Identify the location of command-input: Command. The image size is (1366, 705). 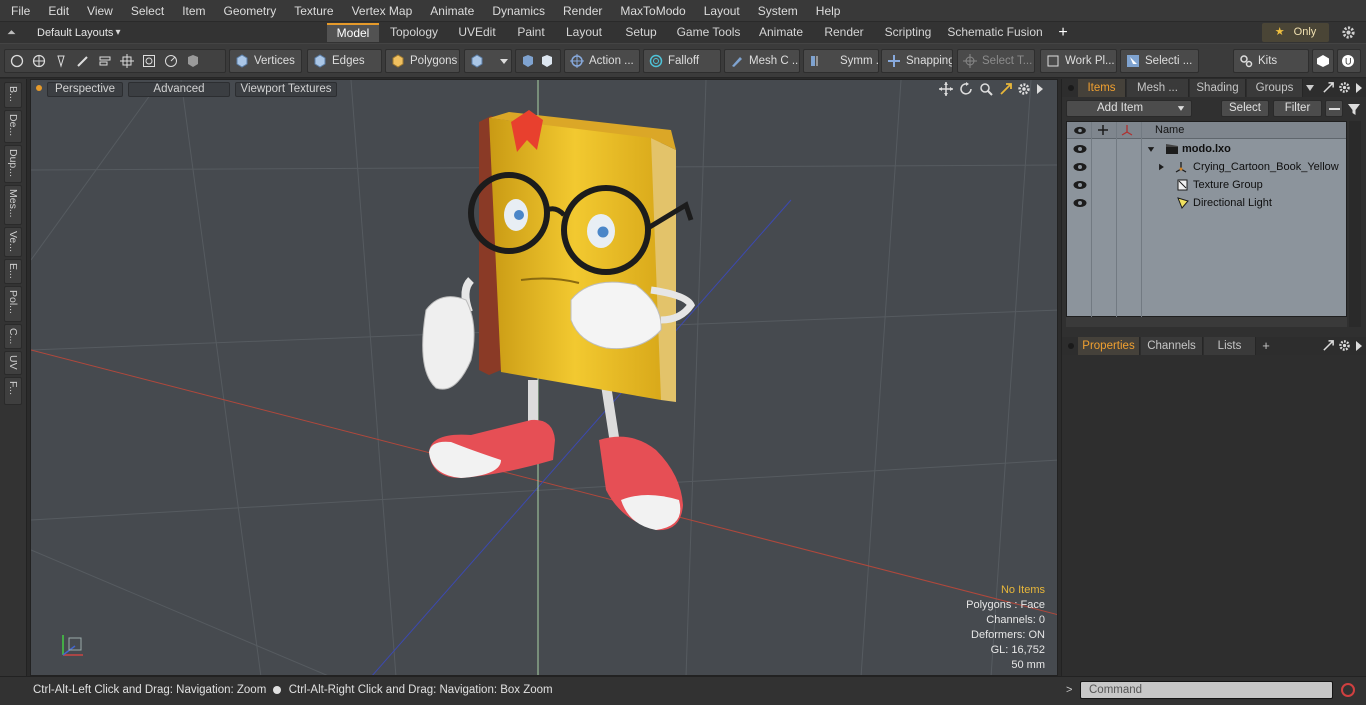
(1206, 690).